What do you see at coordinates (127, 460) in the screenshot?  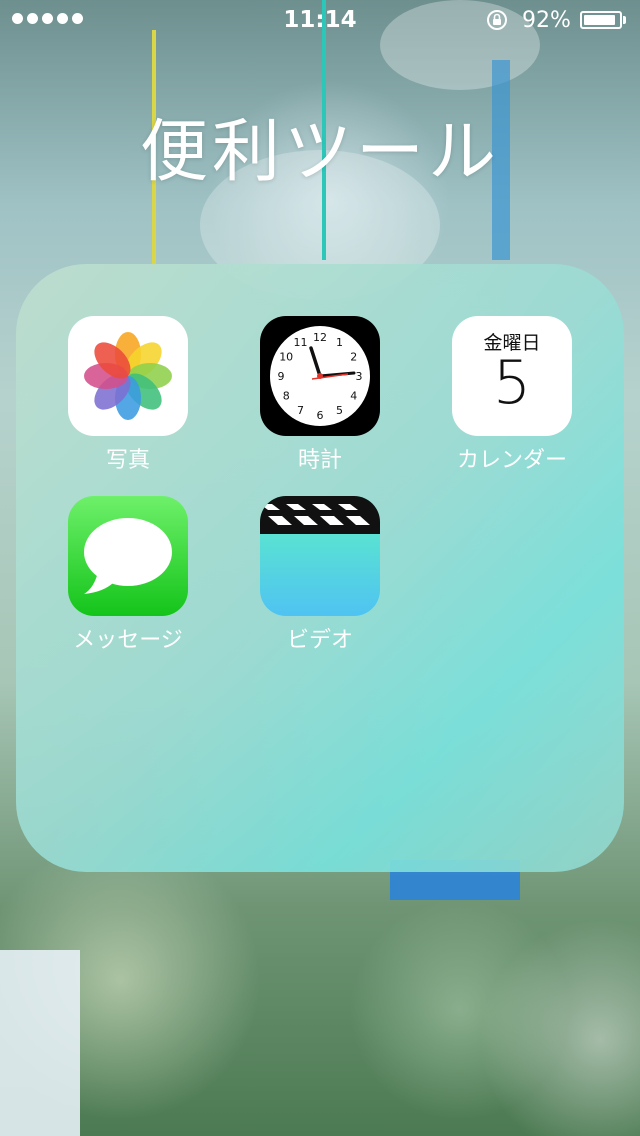 I see `app-label: 写真` at bounding box center [127, 460].